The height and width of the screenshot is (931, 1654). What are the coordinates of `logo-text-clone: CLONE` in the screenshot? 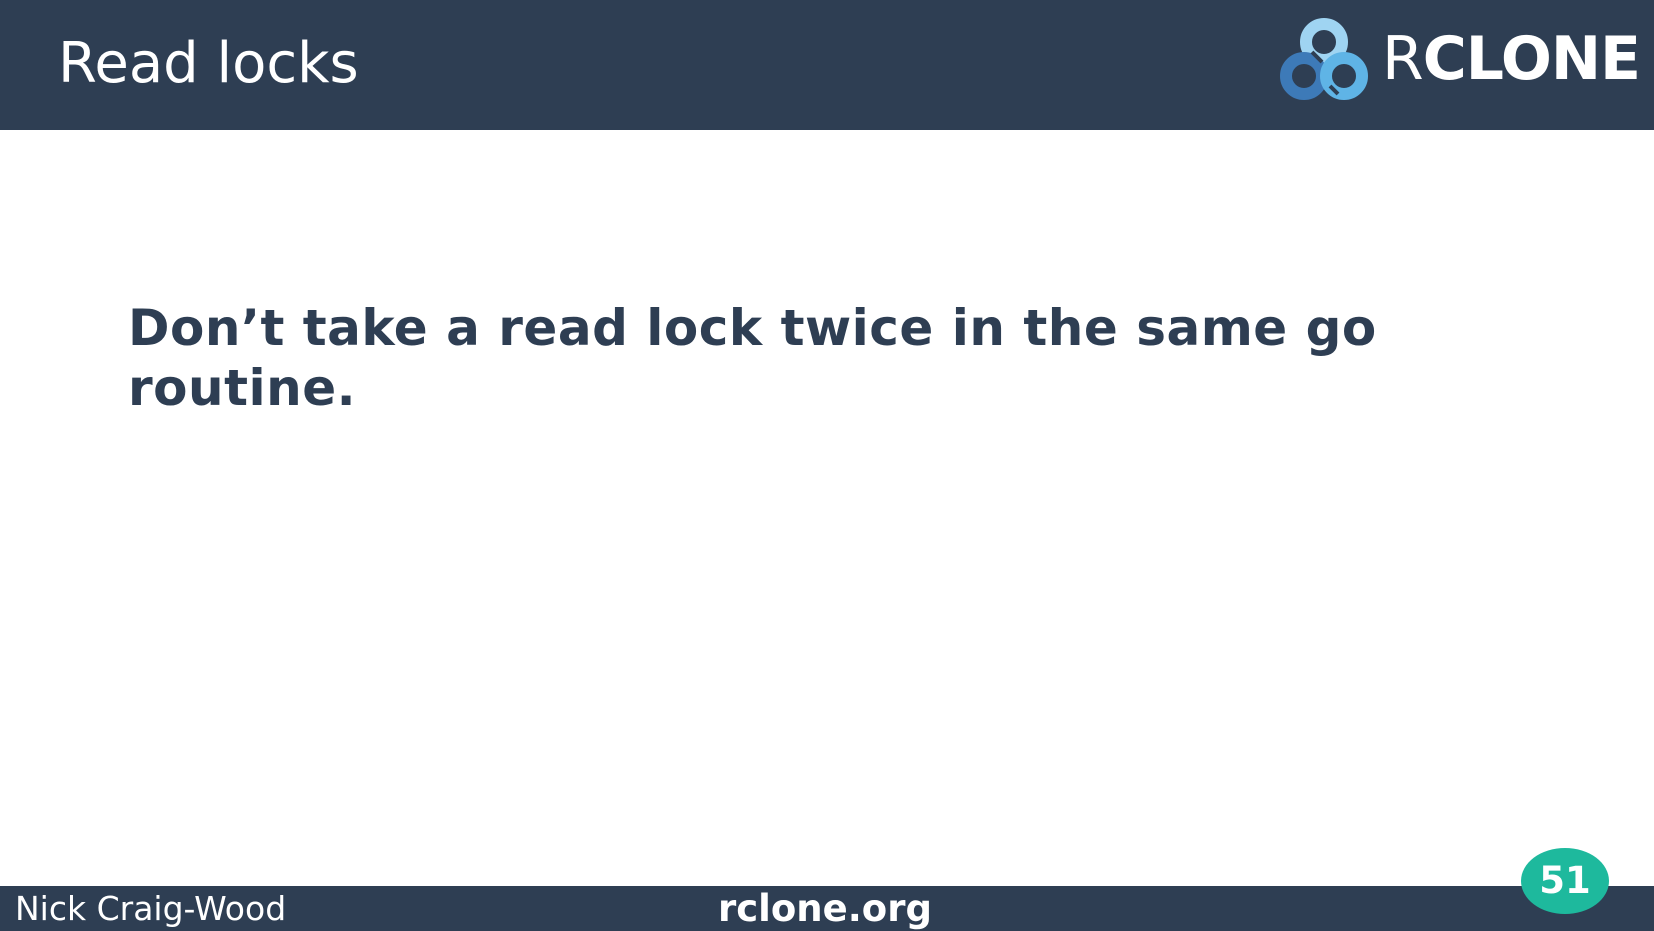 It's located at (1531, 59).